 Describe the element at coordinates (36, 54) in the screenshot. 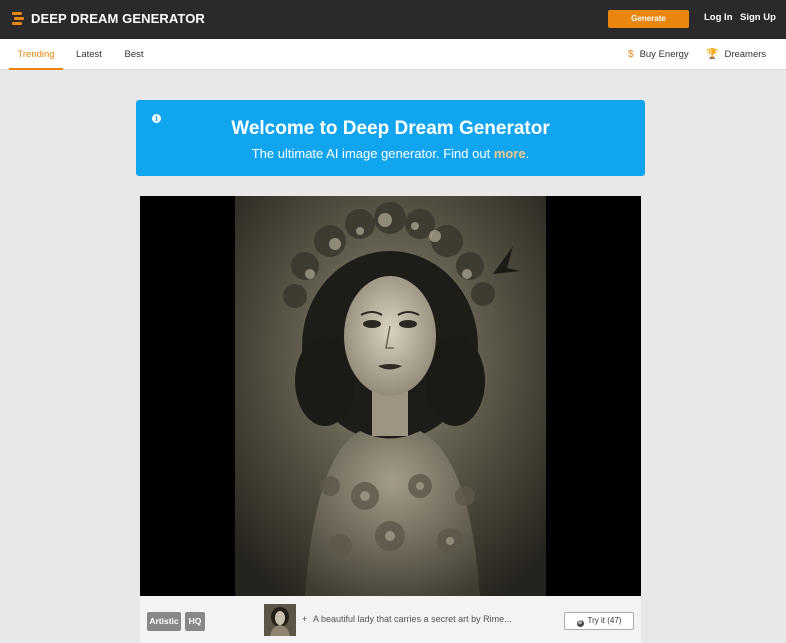

I see `tab-trending: Trending` at that location.